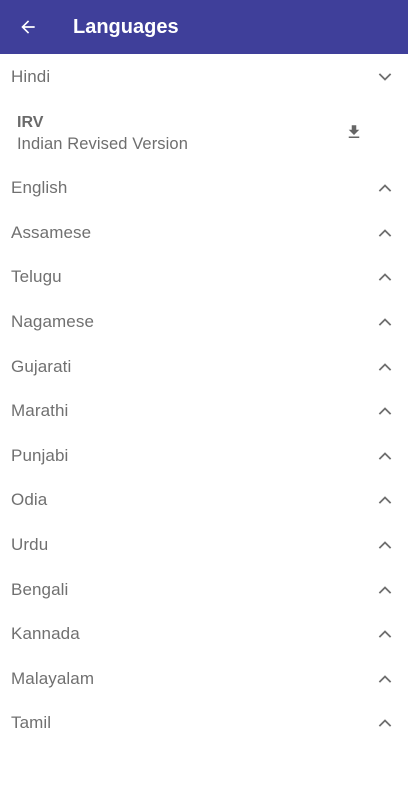 The height and width of the screenshot is (800, 408). Describe the element at coordinates (41, 366) in the screenshot. I see `language-name: Gujarati` at that location.